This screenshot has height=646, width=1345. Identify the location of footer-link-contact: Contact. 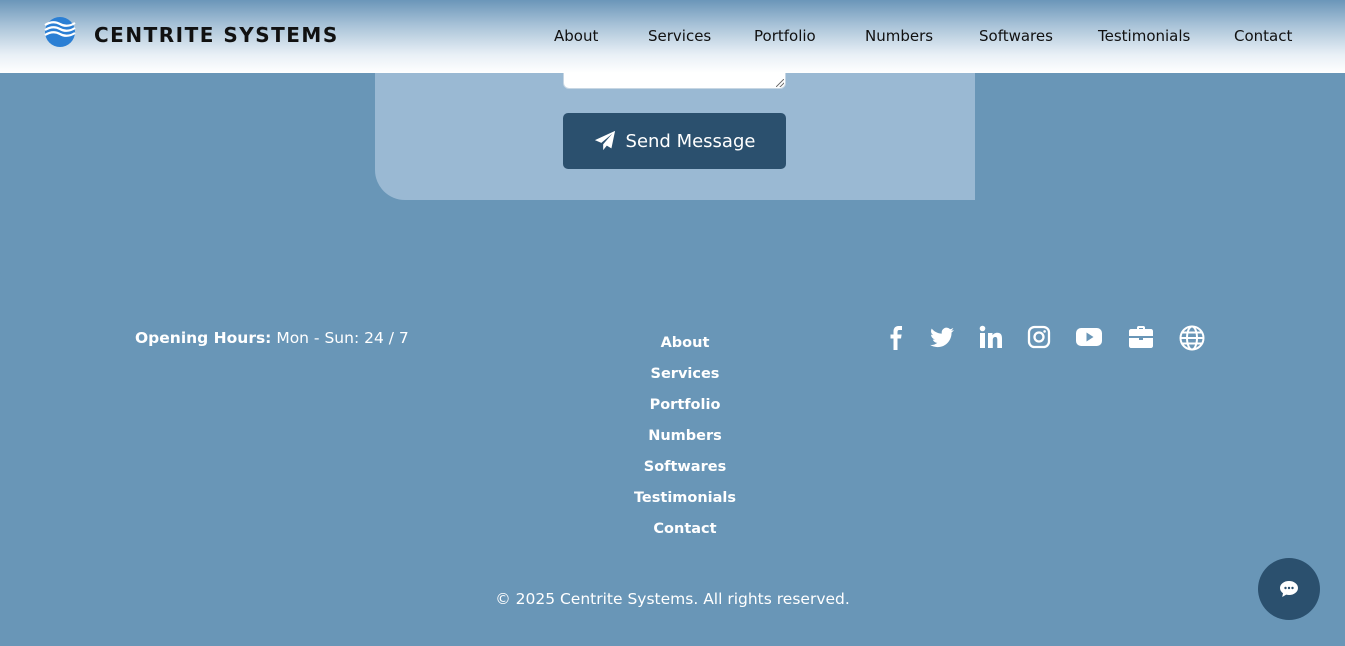
(685, 534).